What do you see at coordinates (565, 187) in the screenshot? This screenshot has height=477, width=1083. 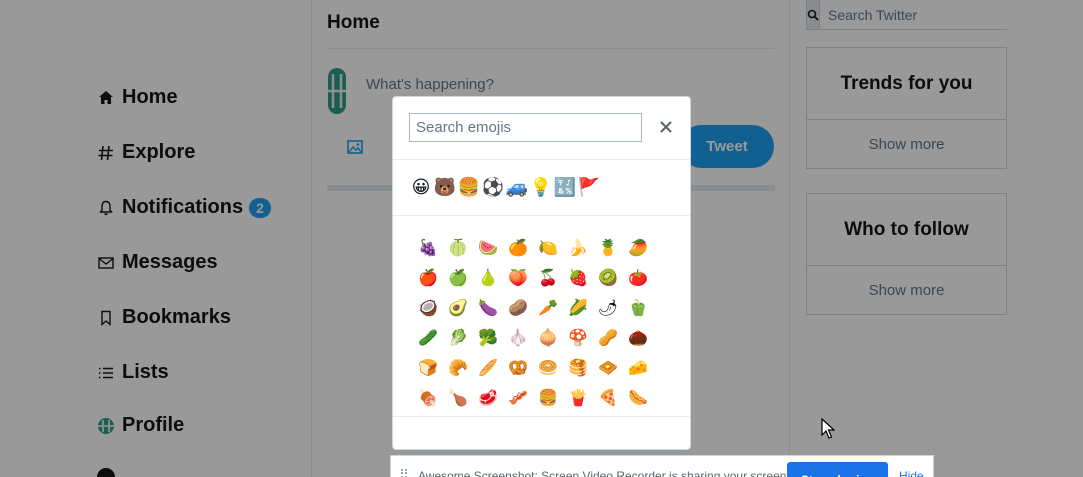 I see `tab-symbols: 🔣` at bounding box center [565, 187].